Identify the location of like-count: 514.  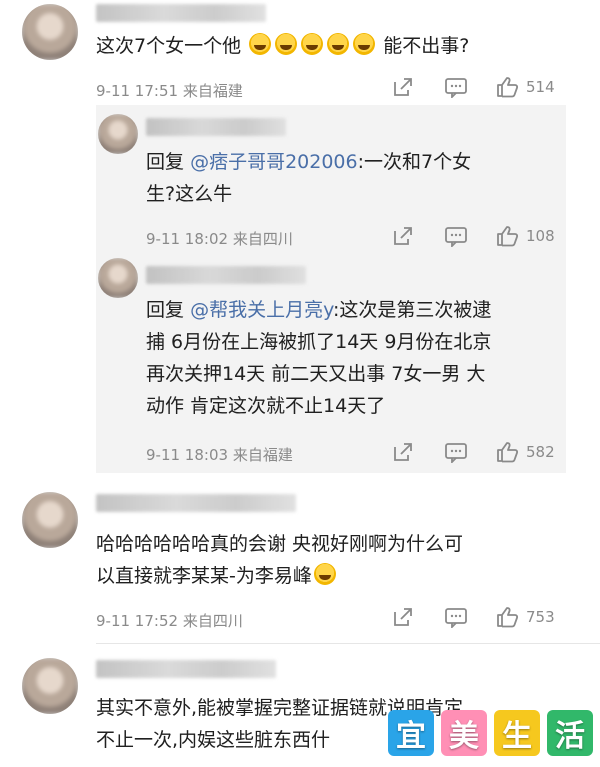
(540, 87).